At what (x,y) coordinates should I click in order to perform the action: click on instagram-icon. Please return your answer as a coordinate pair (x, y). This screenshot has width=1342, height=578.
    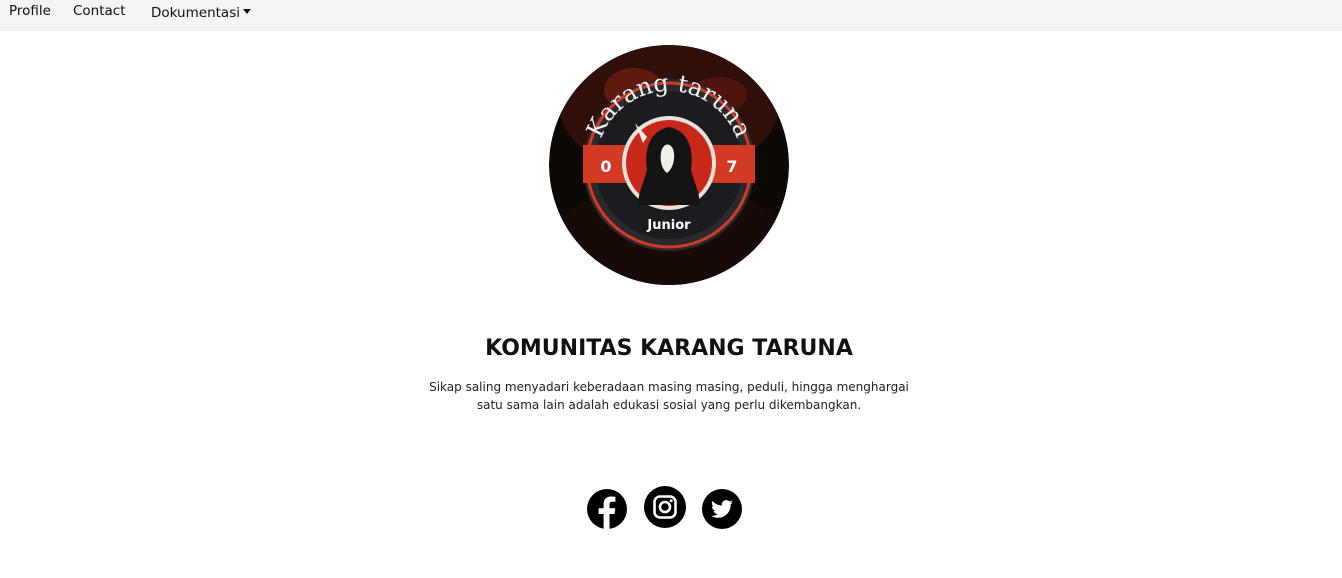
    Looking at the image, I should click on (665, 507).